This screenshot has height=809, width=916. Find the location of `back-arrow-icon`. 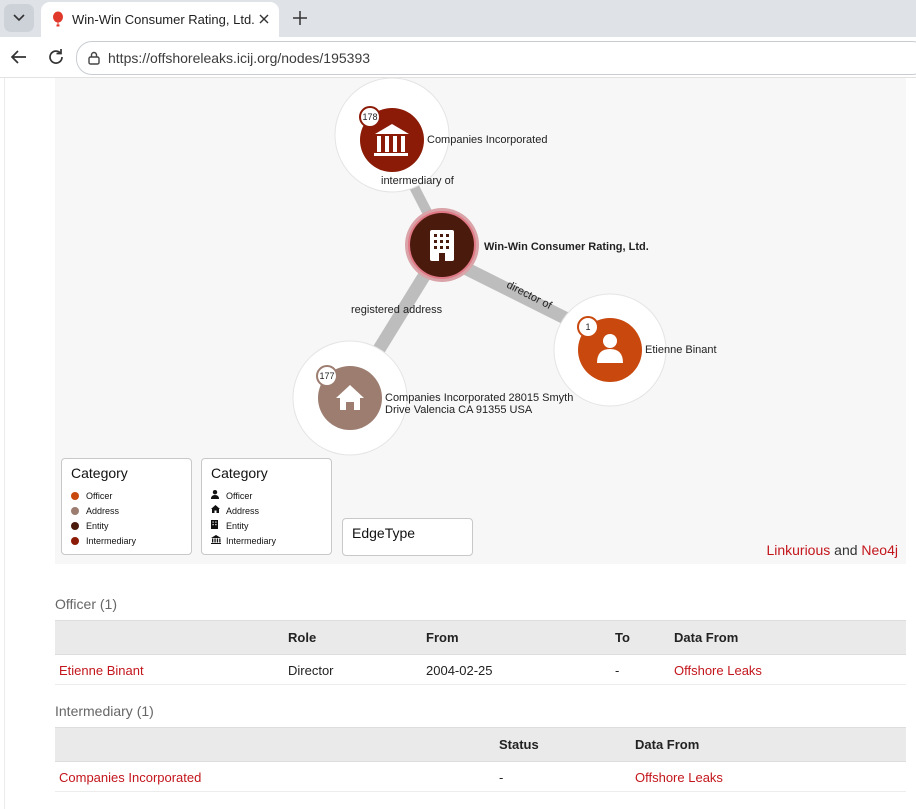

back-arrow-icon is located at coordinates (19, 57).